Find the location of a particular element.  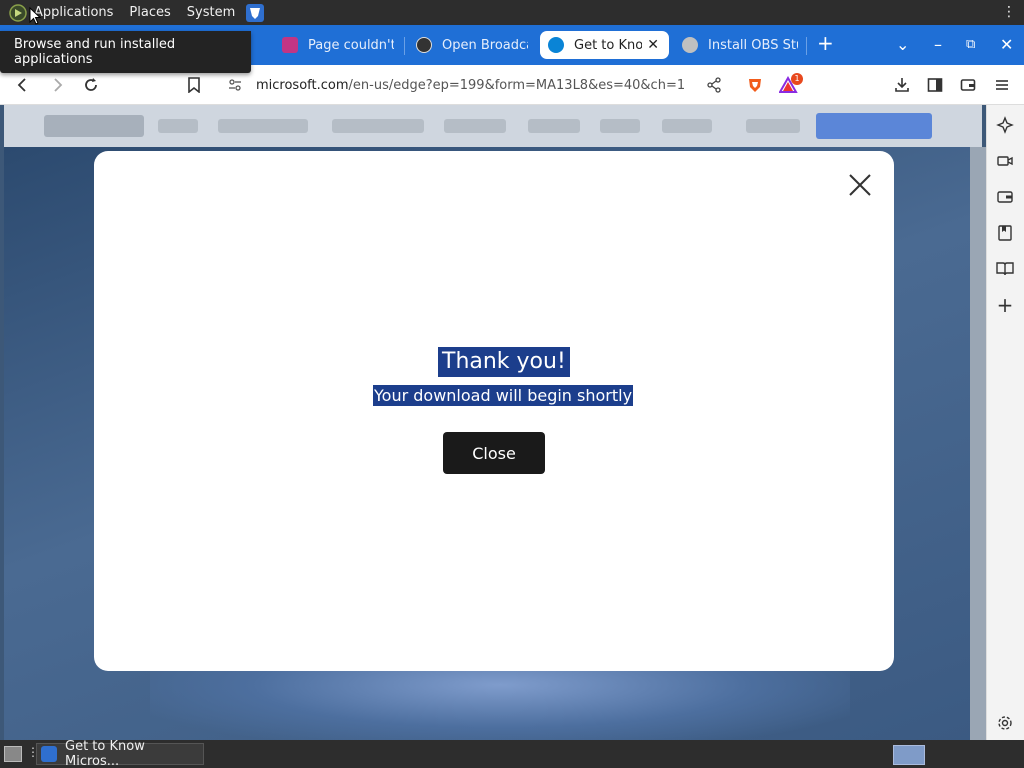

wallet-icon is located at coordinates (968, 85).